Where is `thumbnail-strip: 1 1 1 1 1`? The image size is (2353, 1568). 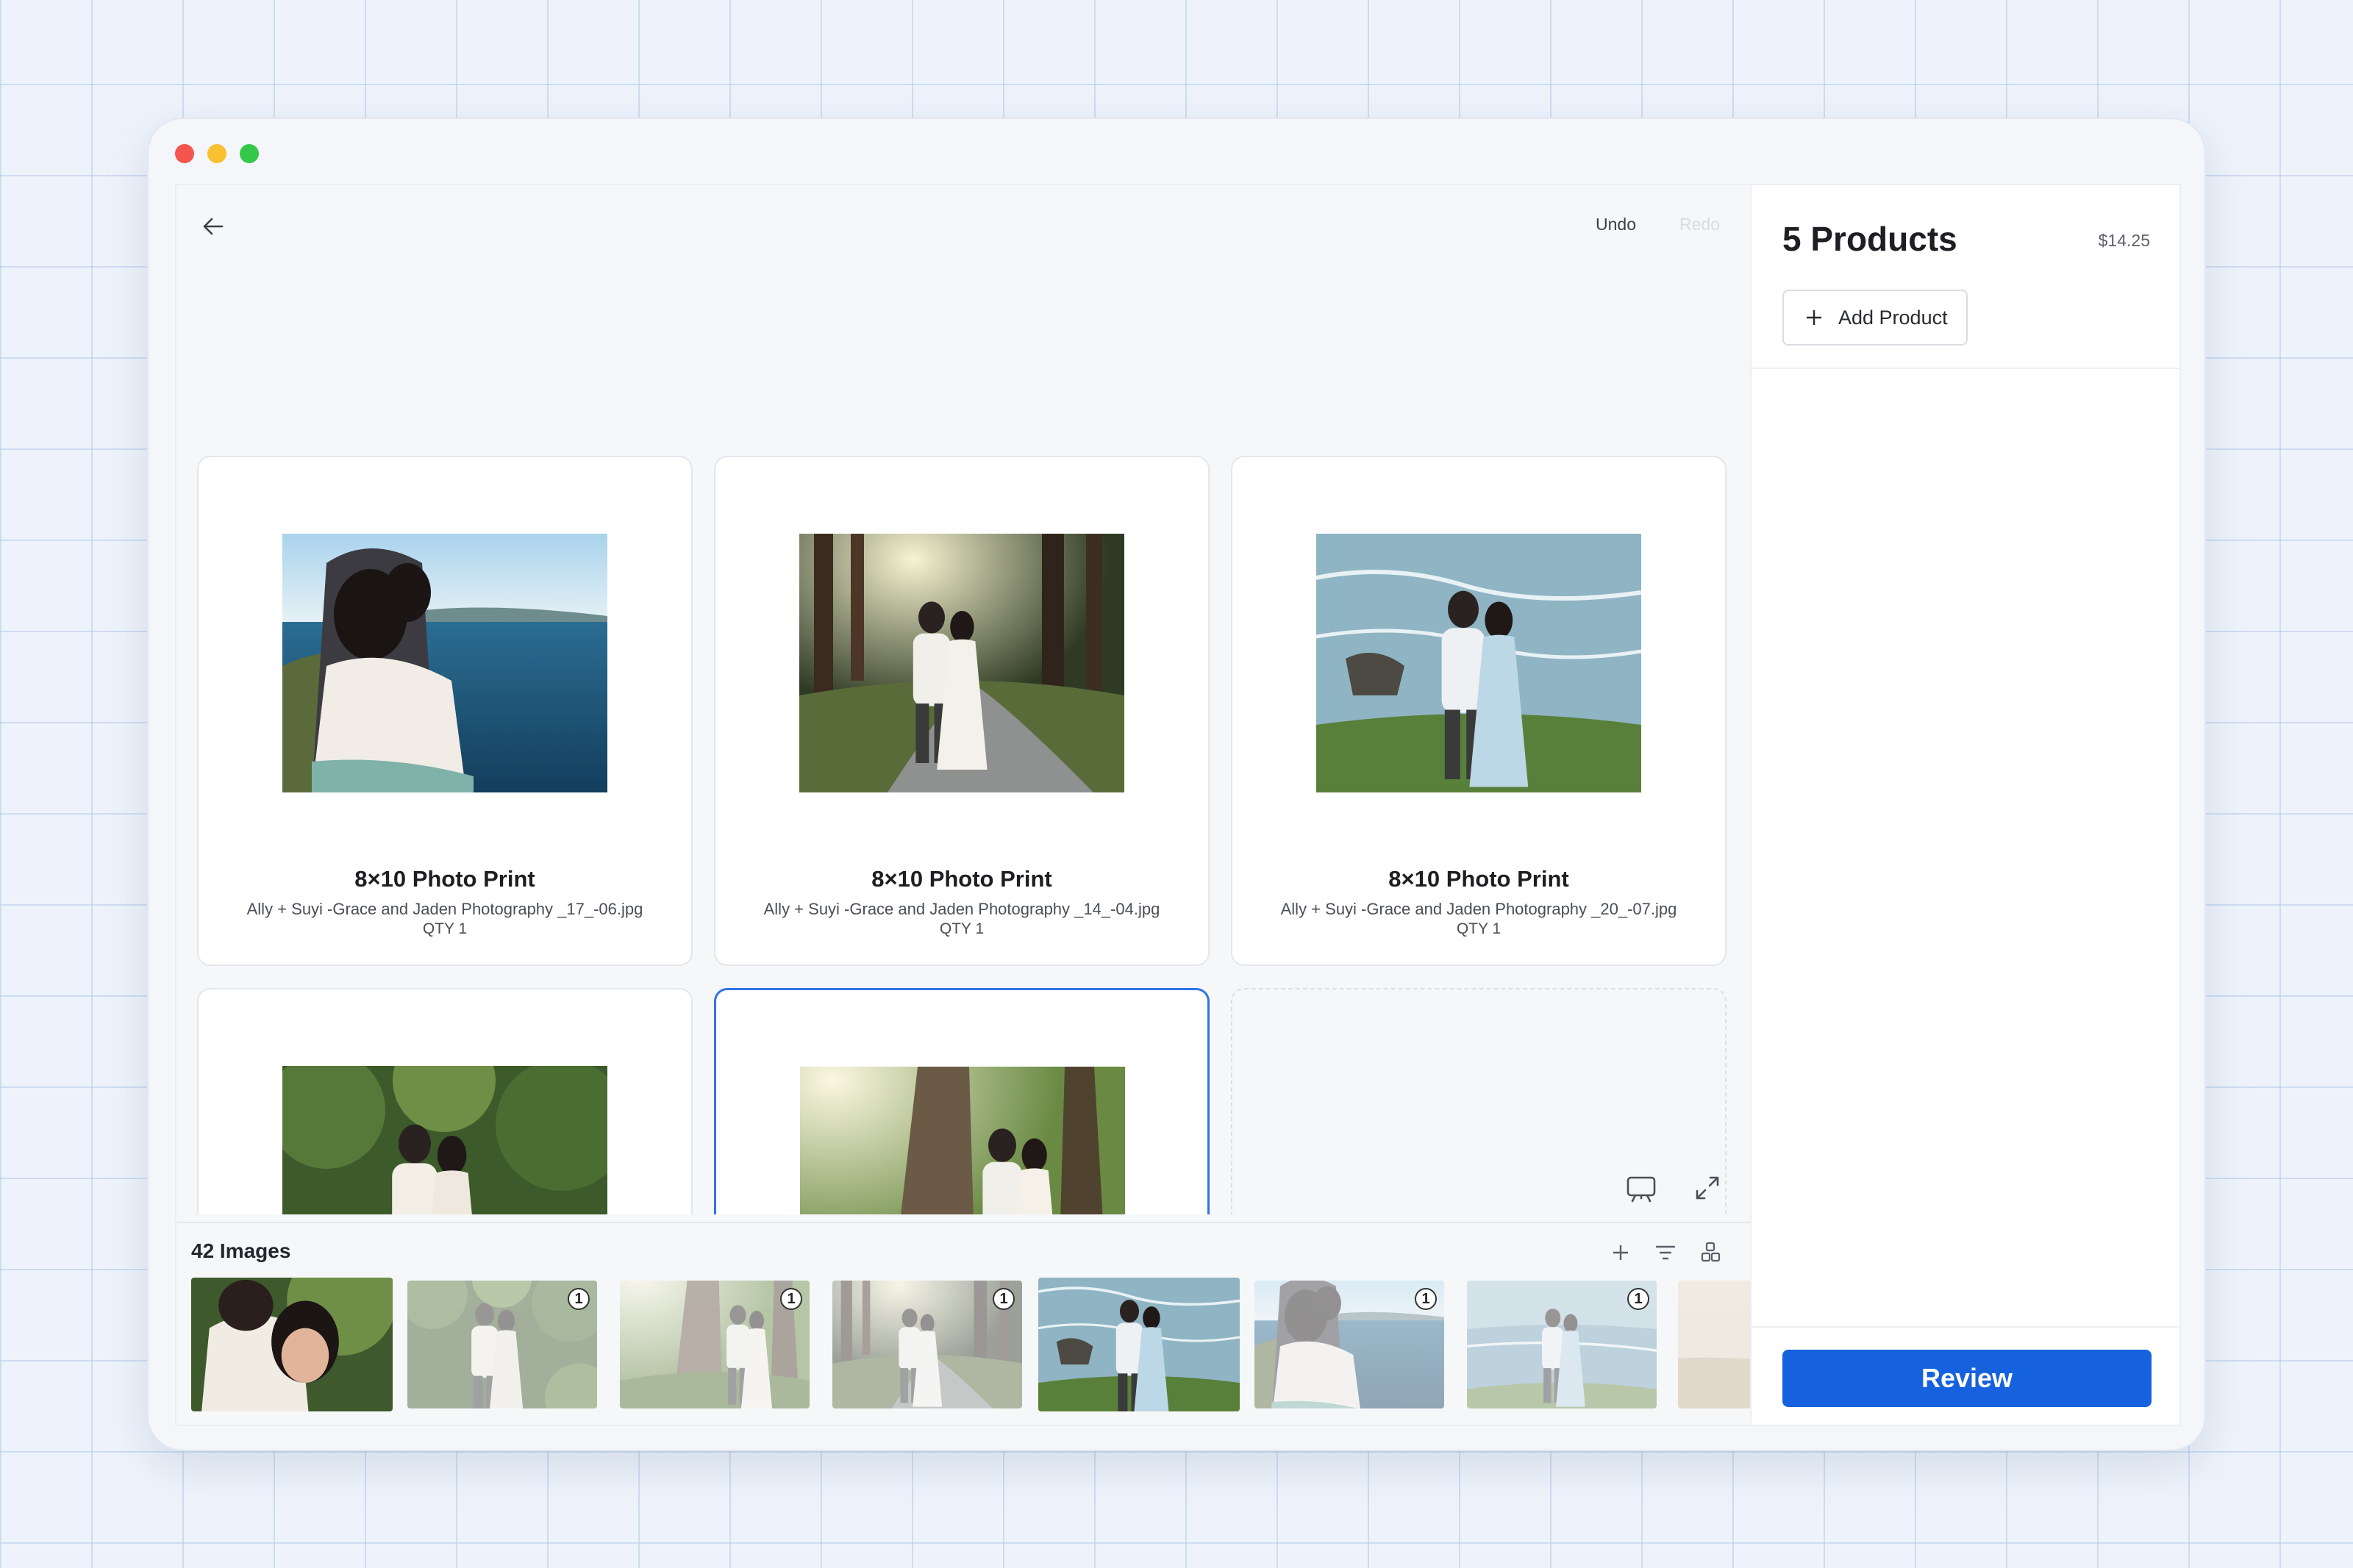 thumbnail-strip: 1 1 1 1 1 is located at coordinates (979, 1345).